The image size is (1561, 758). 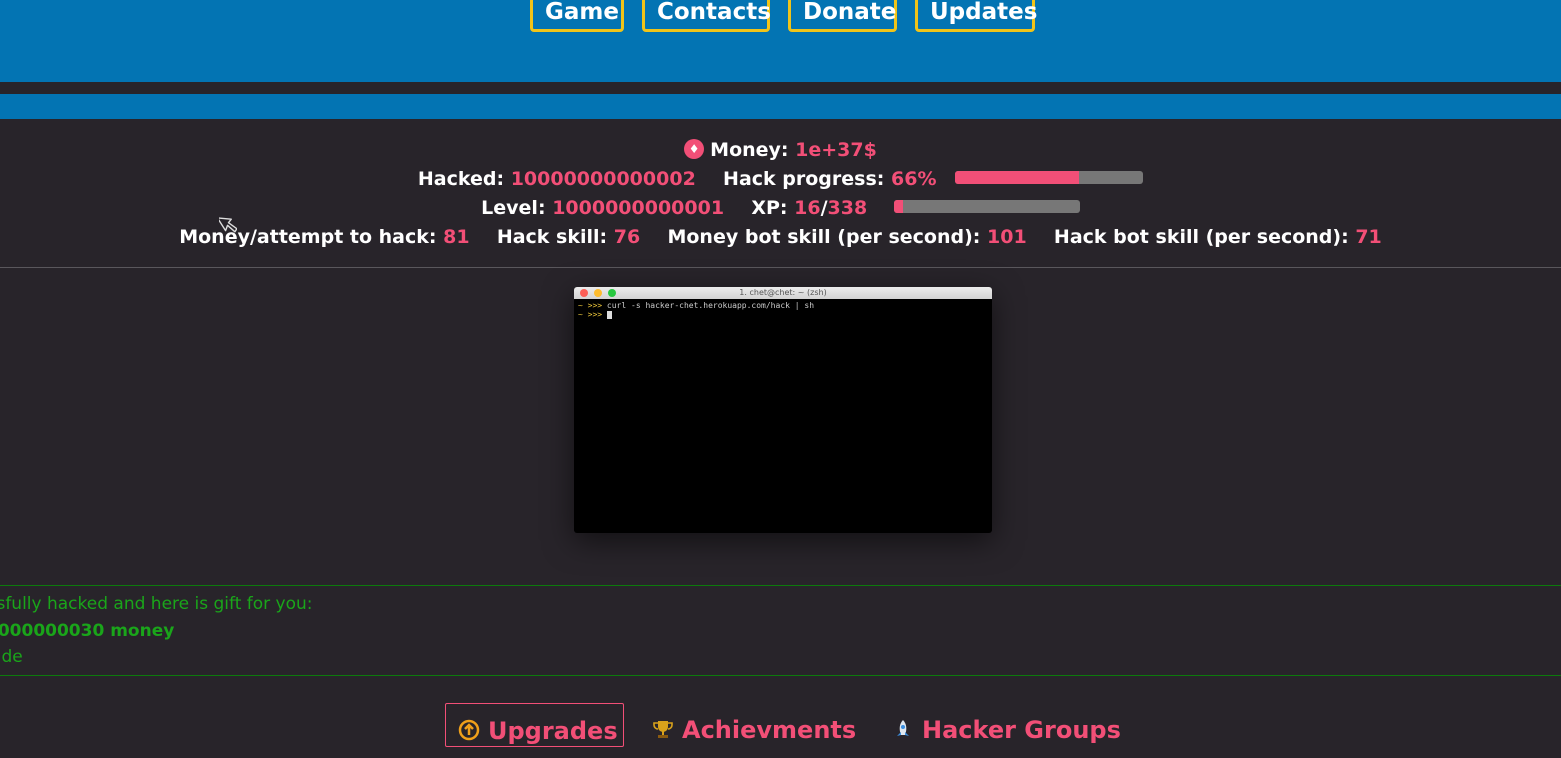 What do you see at coordinates (807, 208) in the screenshot?
I see `xp-current: 16` at bounding box center [807, 208].